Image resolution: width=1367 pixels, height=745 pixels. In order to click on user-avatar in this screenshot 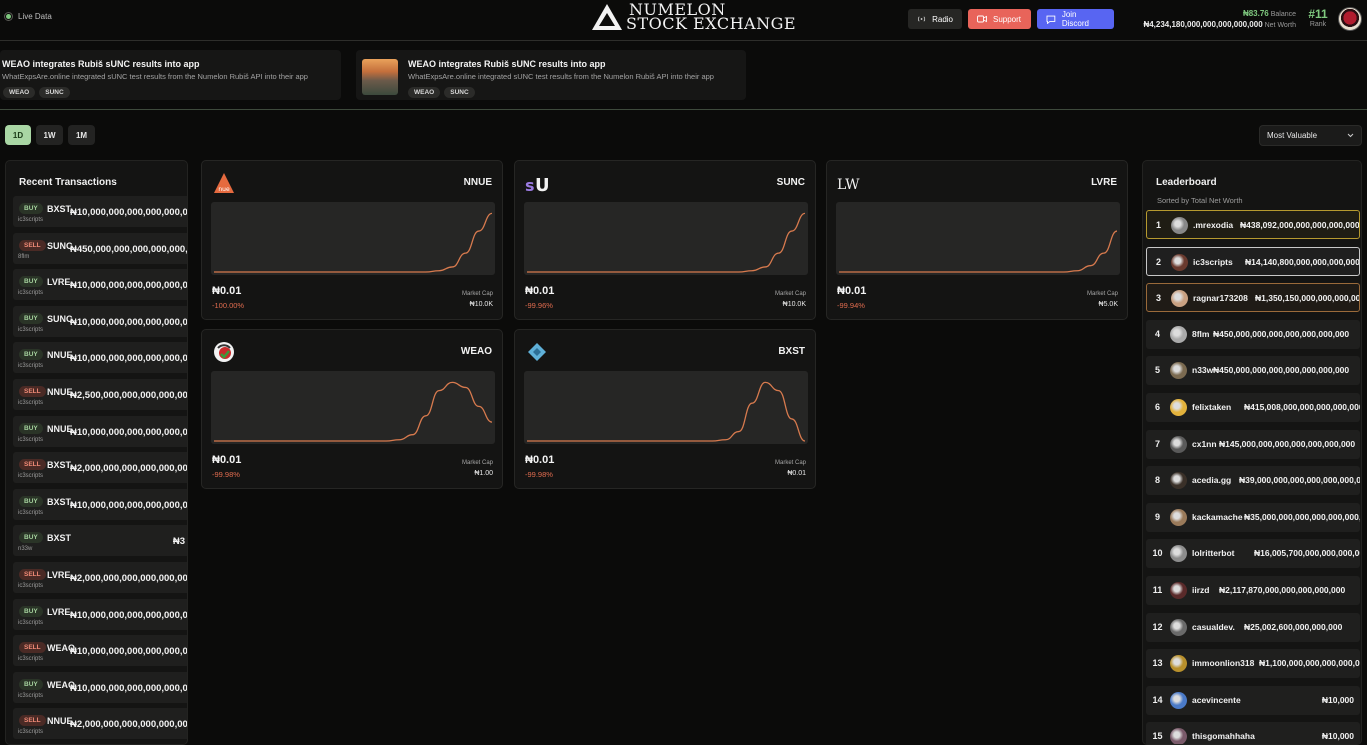, I will do `click(1350, 19)`.